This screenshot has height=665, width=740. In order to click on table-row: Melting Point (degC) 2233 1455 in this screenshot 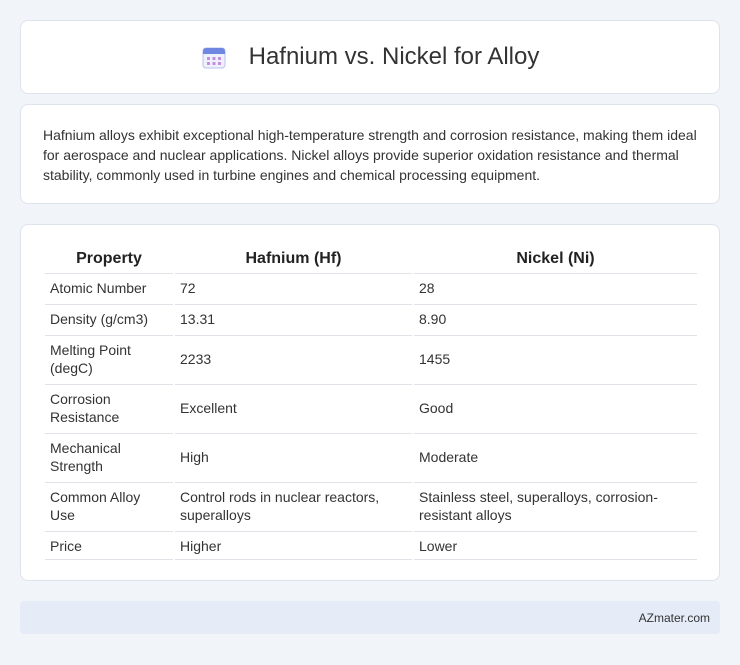, I will do `click(371, 358)`.